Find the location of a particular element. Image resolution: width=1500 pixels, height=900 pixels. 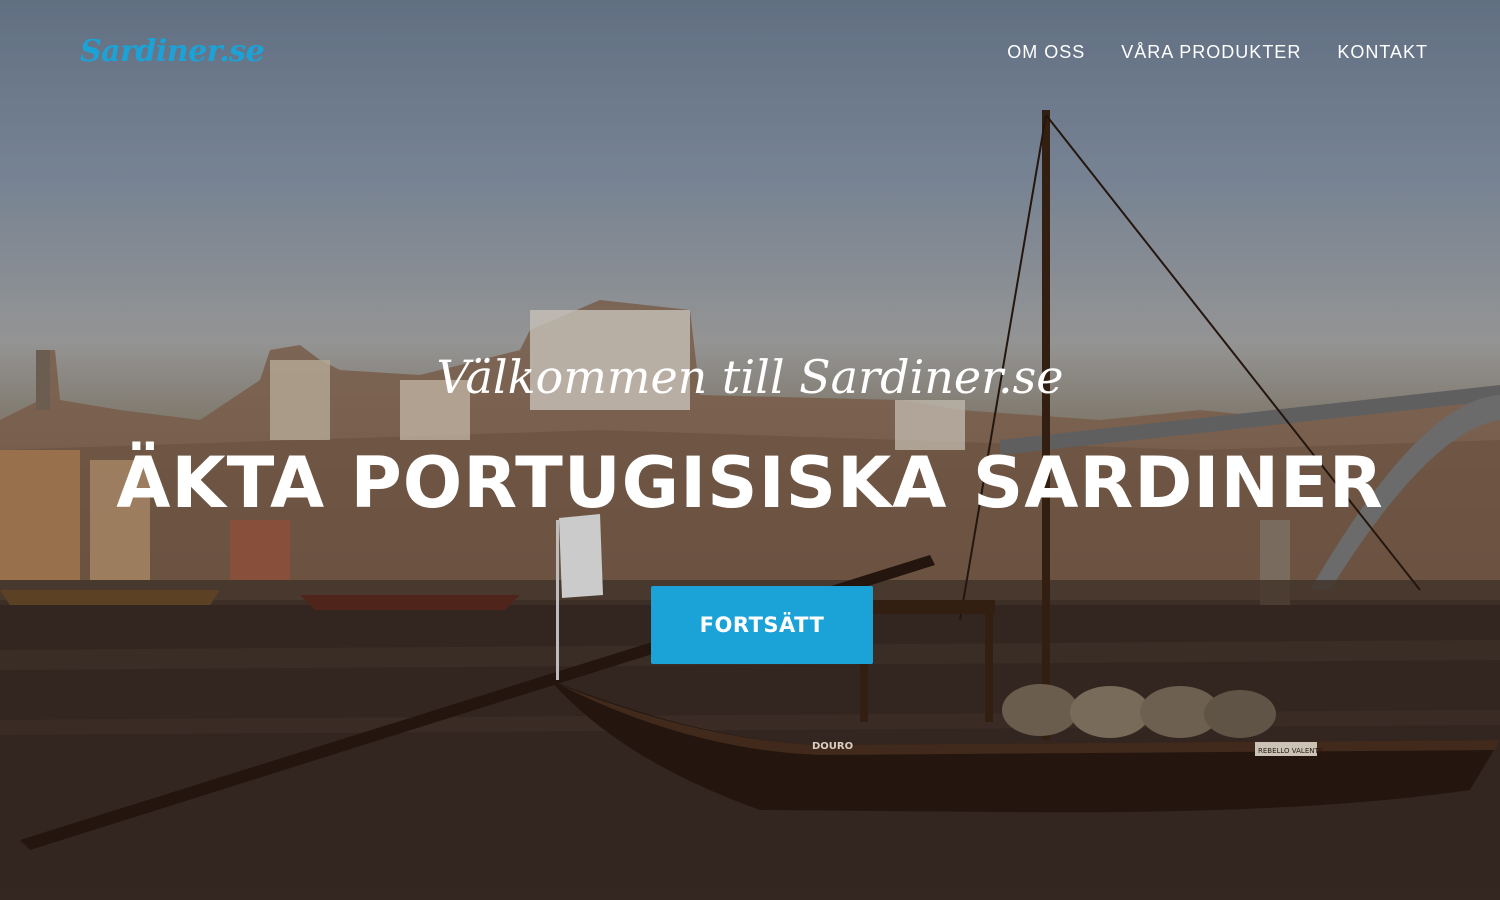

nav-item-om-oss: OM OSS is located at coordinates (1046, 52).